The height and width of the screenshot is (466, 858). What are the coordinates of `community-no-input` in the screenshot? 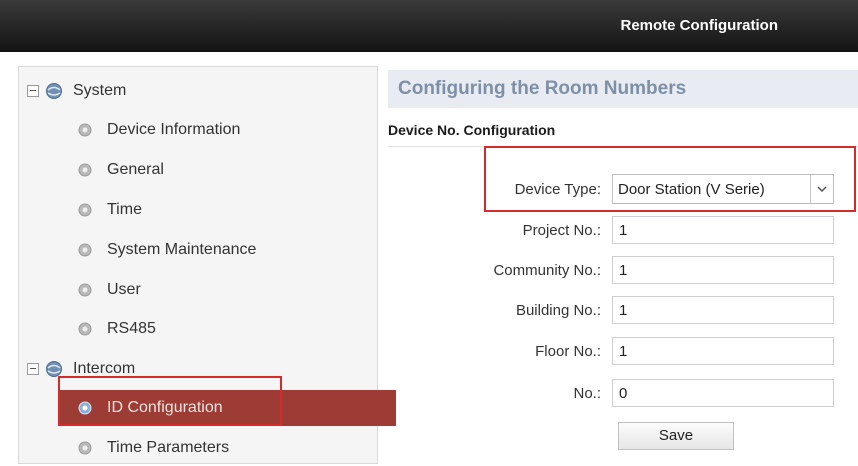 It's located at (723, 270).